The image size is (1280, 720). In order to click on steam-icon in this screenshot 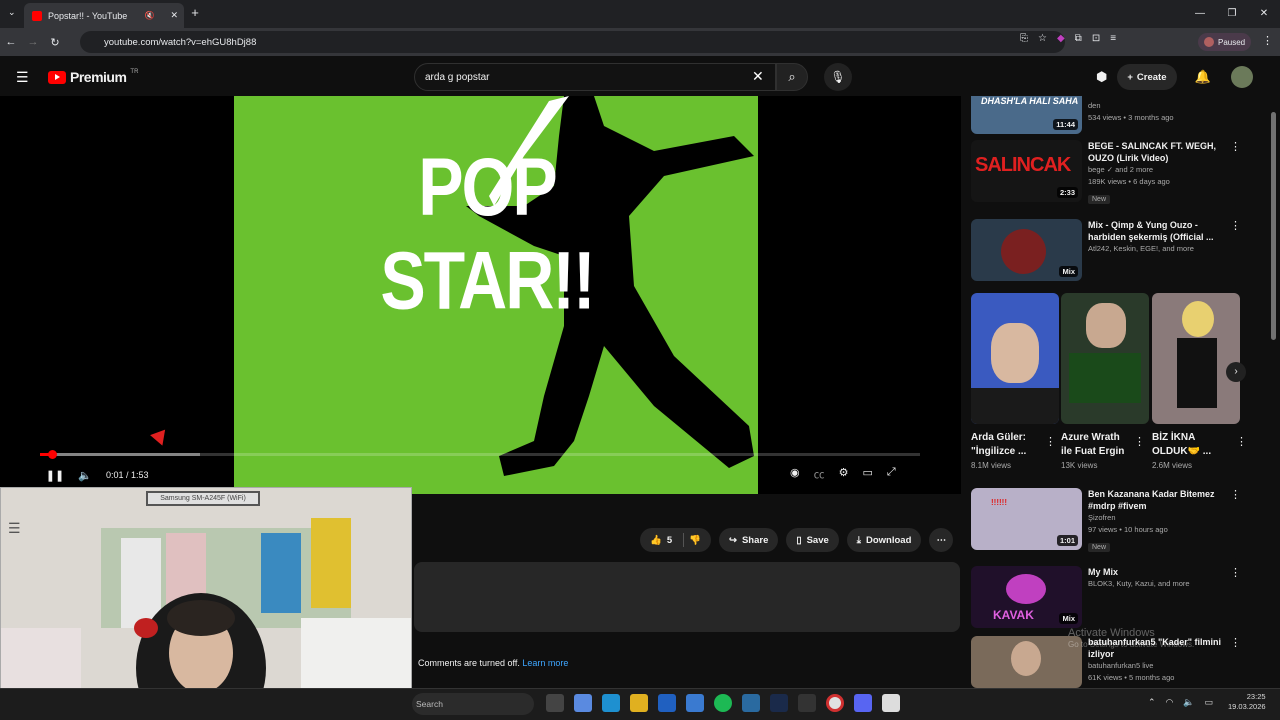, I will do `click(779, 703)`.